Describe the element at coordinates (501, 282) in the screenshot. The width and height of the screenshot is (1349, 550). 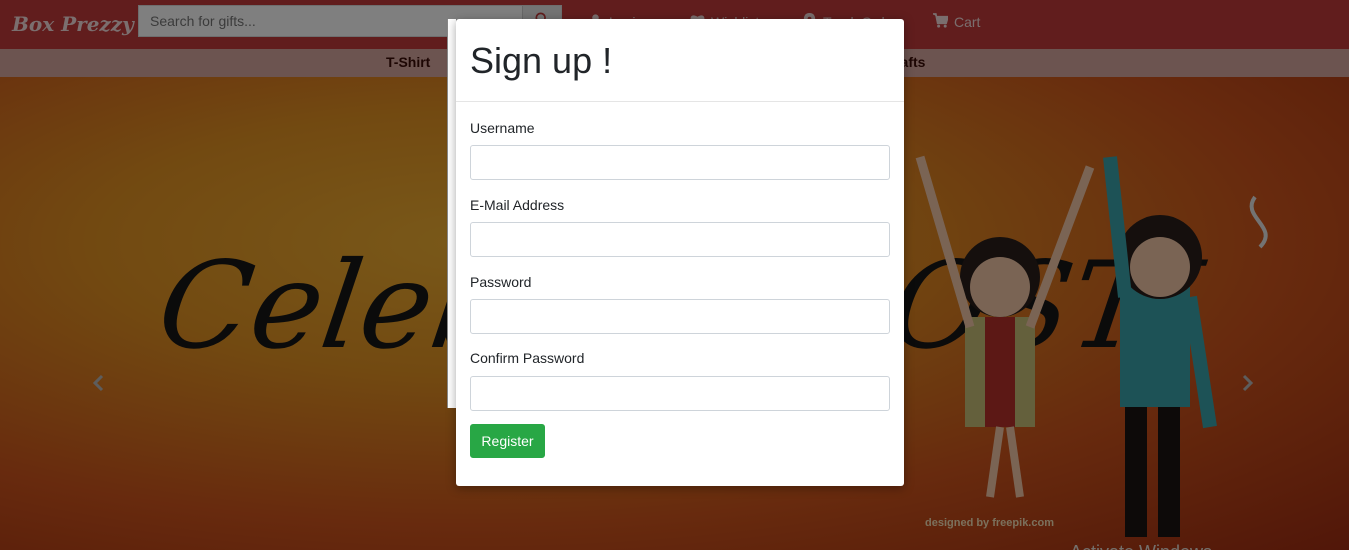
I see `password-label: Password` at that location.